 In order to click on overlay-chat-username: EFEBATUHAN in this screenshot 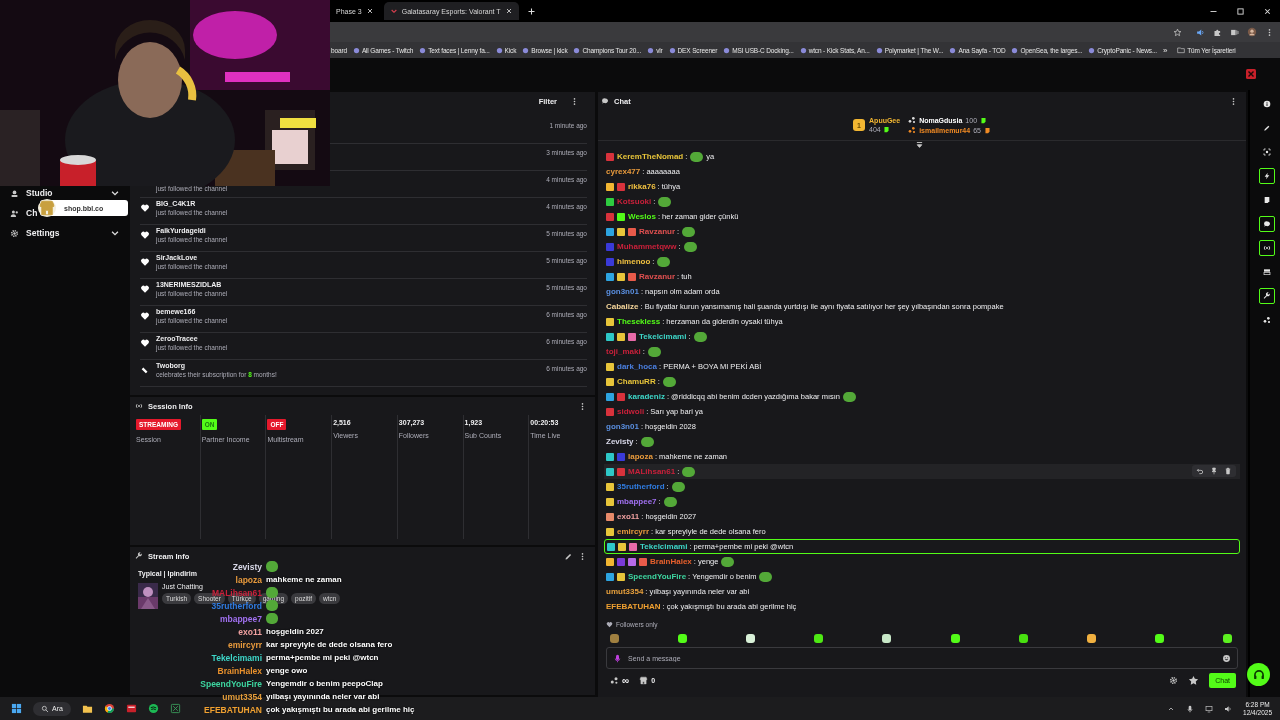, I will do `click(233, 709)`.